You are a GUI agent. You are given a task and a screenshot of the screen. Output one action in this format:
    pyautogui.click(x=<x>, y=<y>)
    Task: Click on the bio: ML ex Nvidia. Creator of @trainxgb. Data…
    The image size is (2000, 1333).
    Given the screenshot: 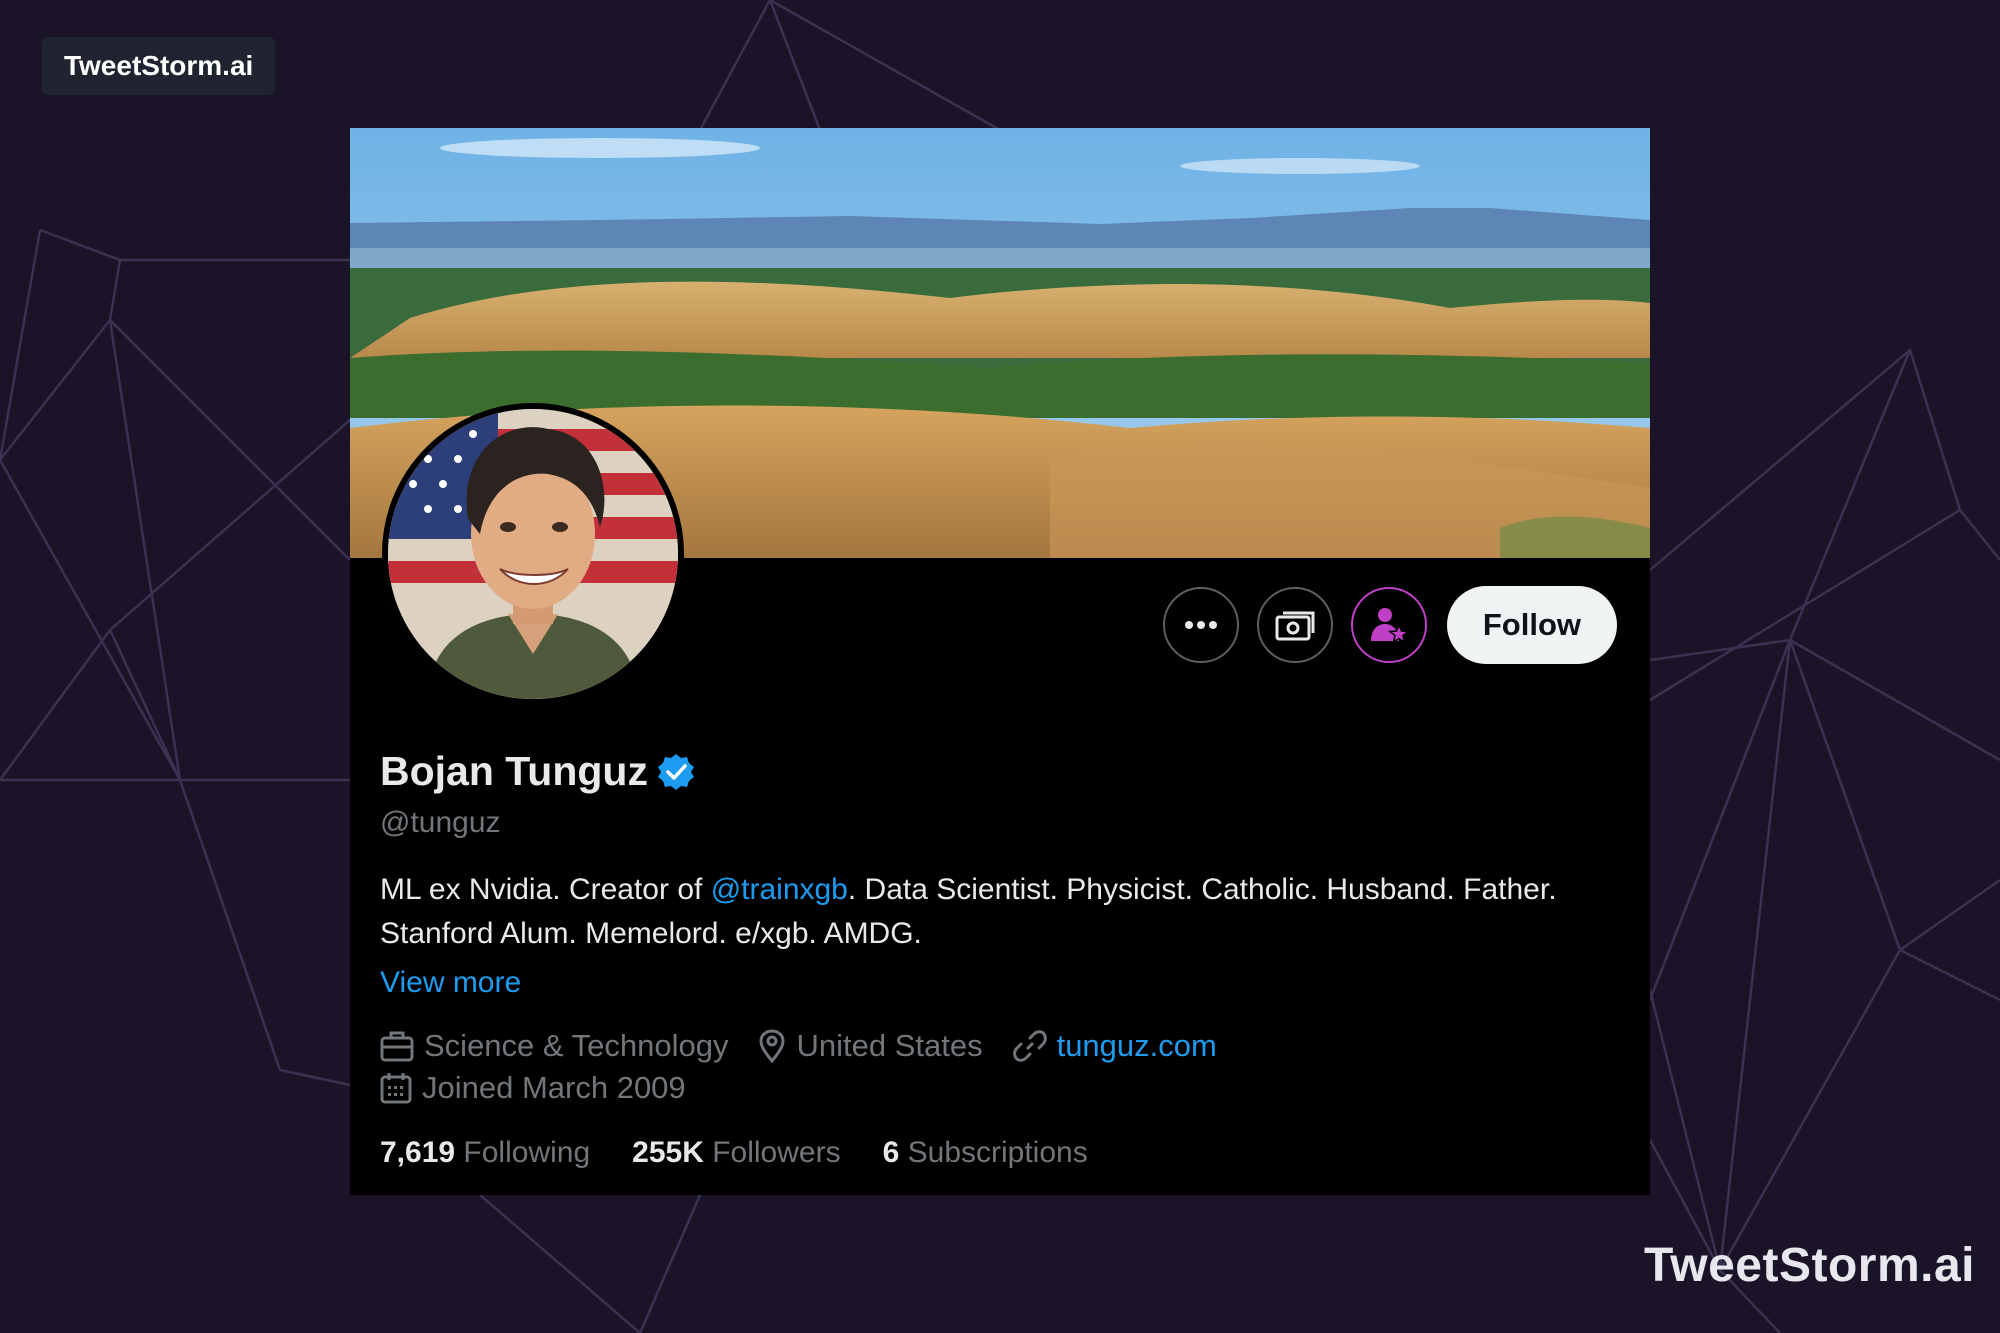 What is the action you would take?
    pyautogui.click(x=1000, y=912)
    